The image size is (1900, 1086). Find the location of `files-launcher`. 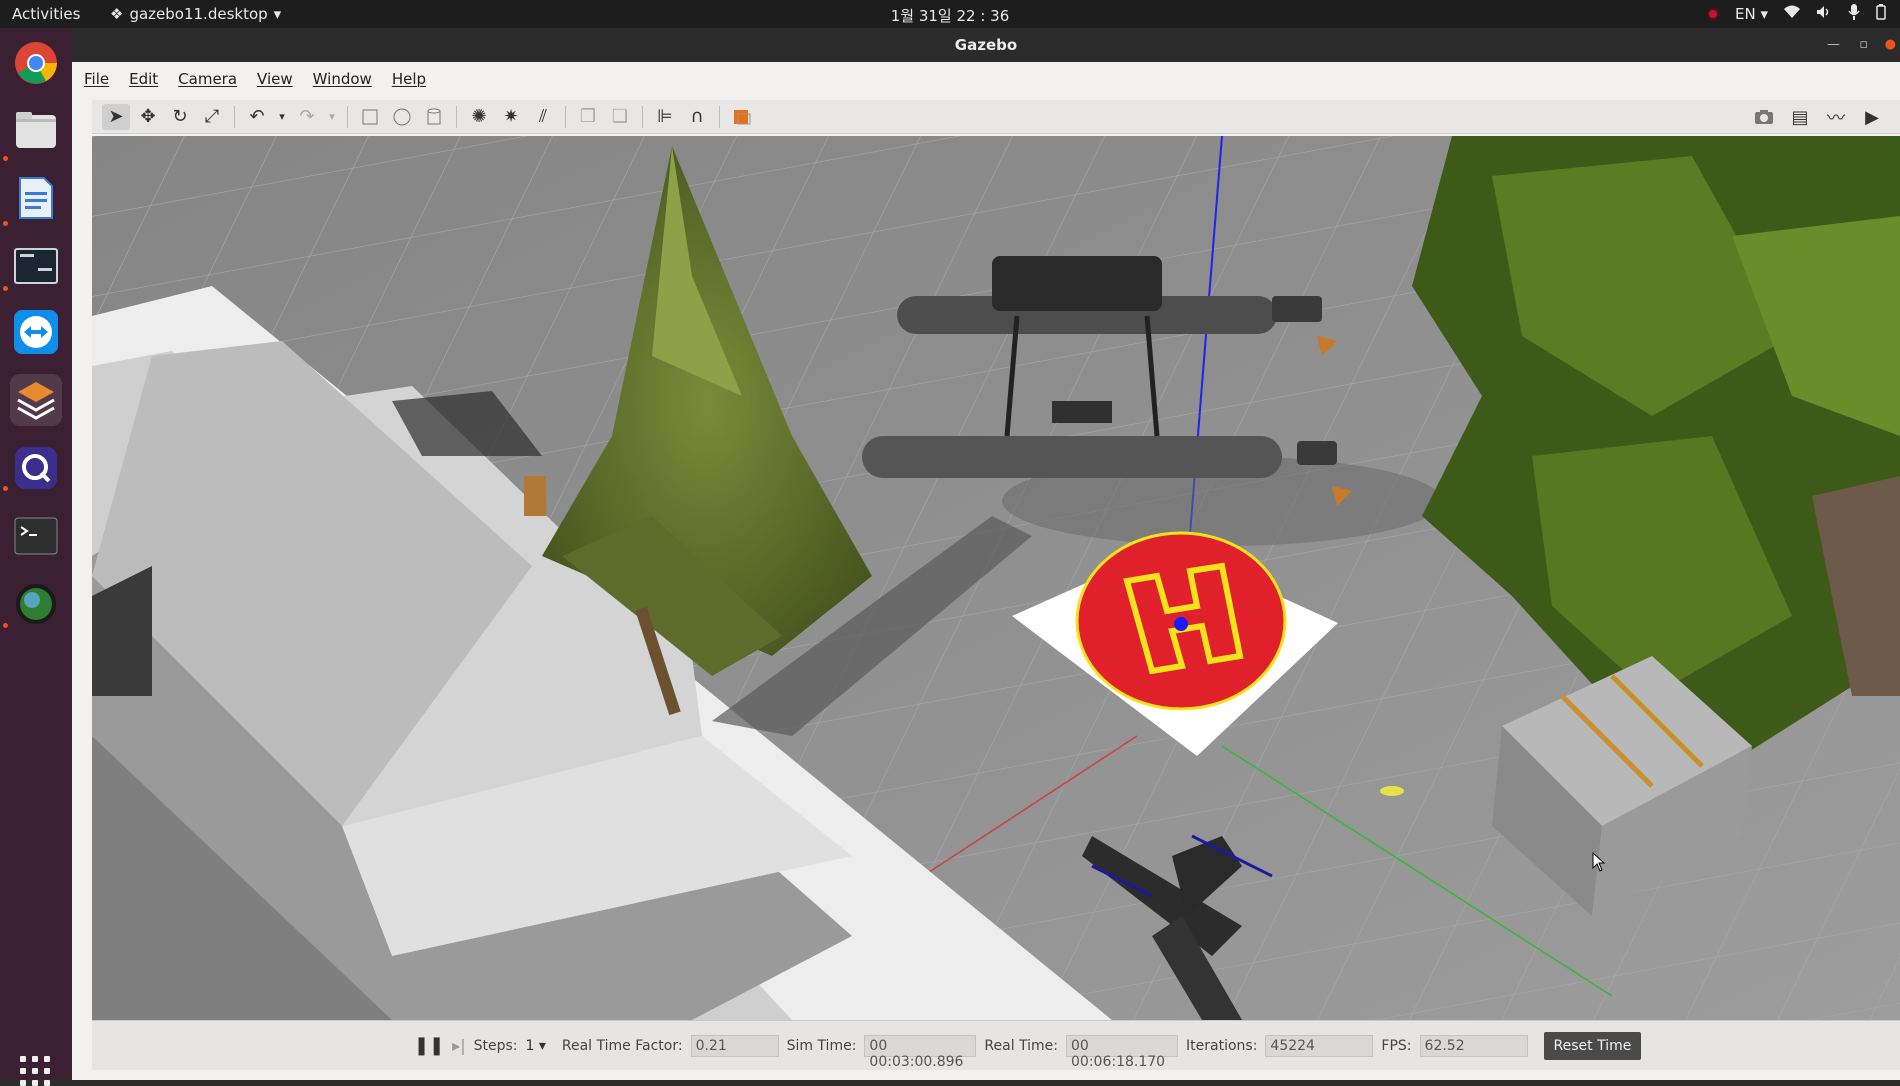

files-launcher is located at coordinates (36, 130).